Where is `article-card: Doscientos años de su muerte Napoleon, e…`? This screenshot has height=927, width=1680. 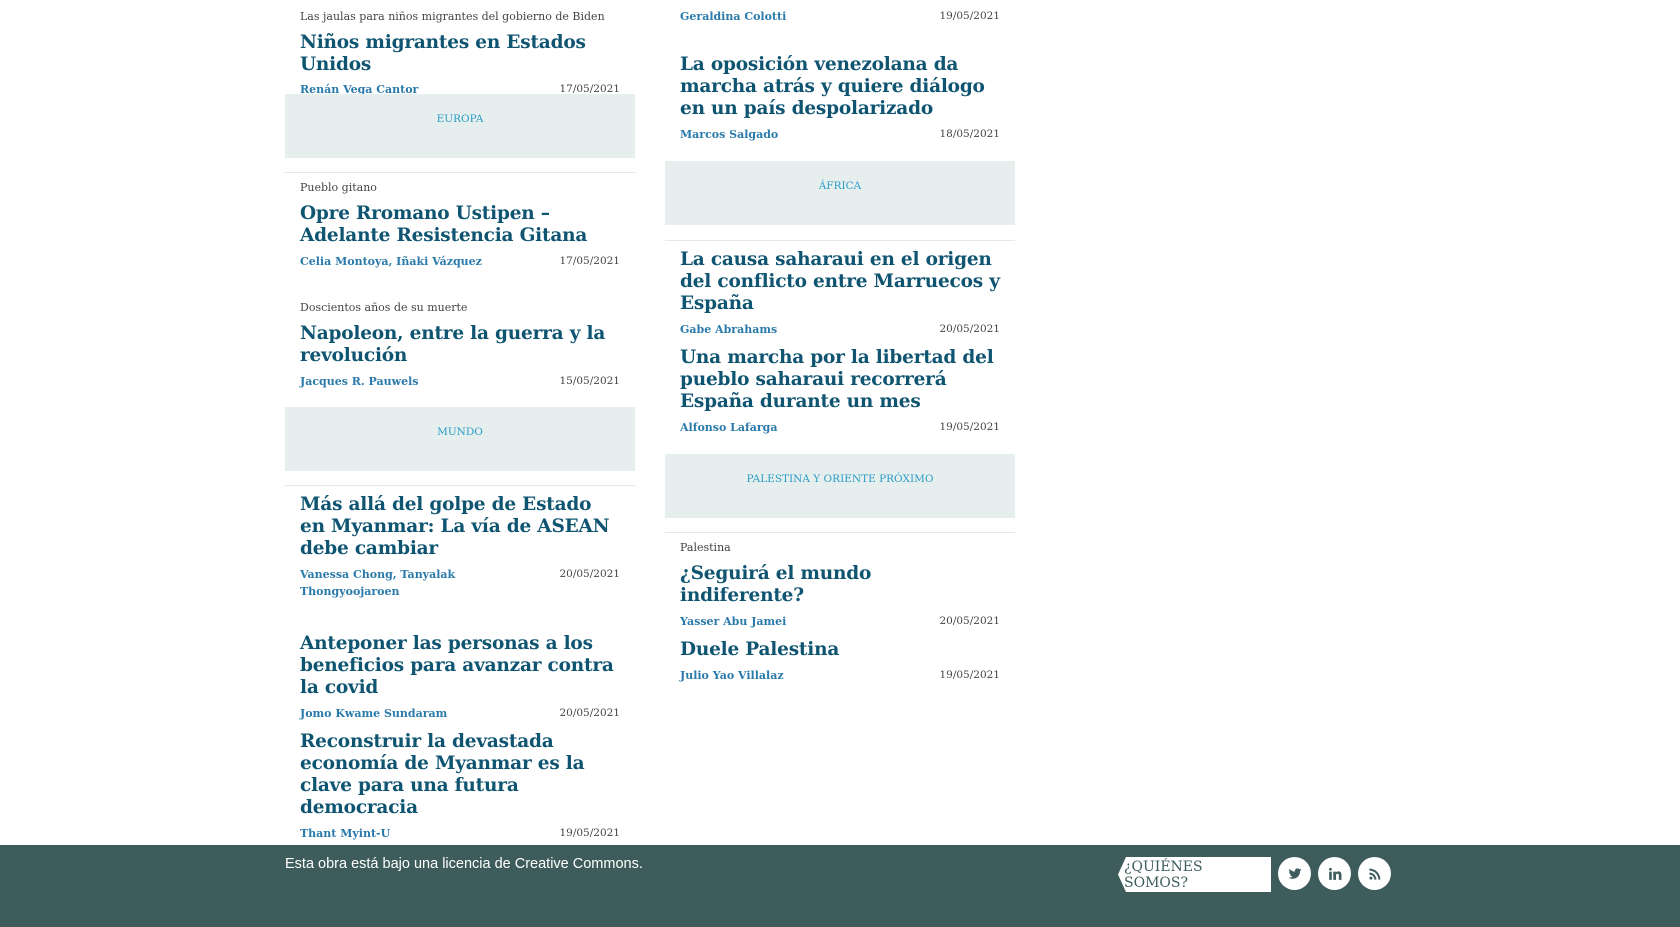 article-card: Doscientos años de su muerte Napoleon, e… is located at coordinates (460, 345).